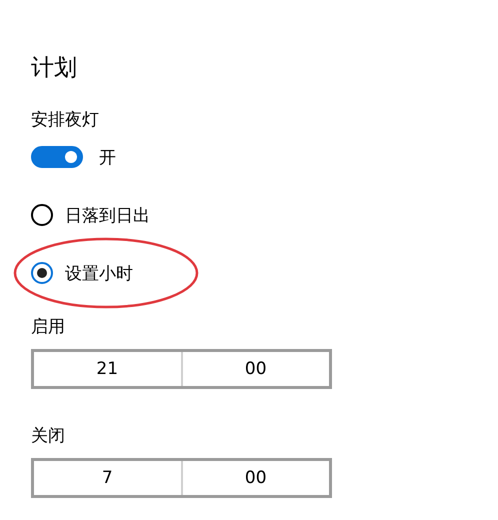 The width and height of the screenshot is (498, 520). Describe the element at coordinates (107, 478) in the screenshot. I see `hour-field: 7` at that location.